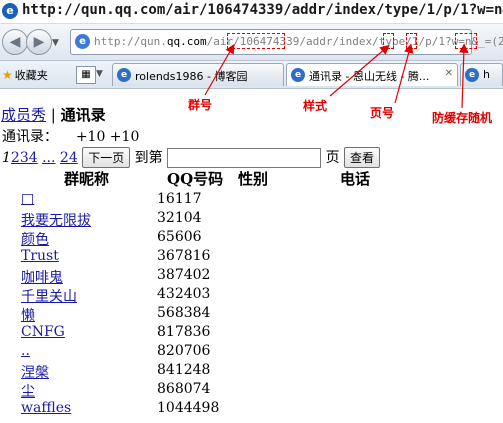 This screenshot has width=503, height=423. Describe the element at coordinates (355, 179) in the screenshot. I see `col-phone-header: 电话` at that location.